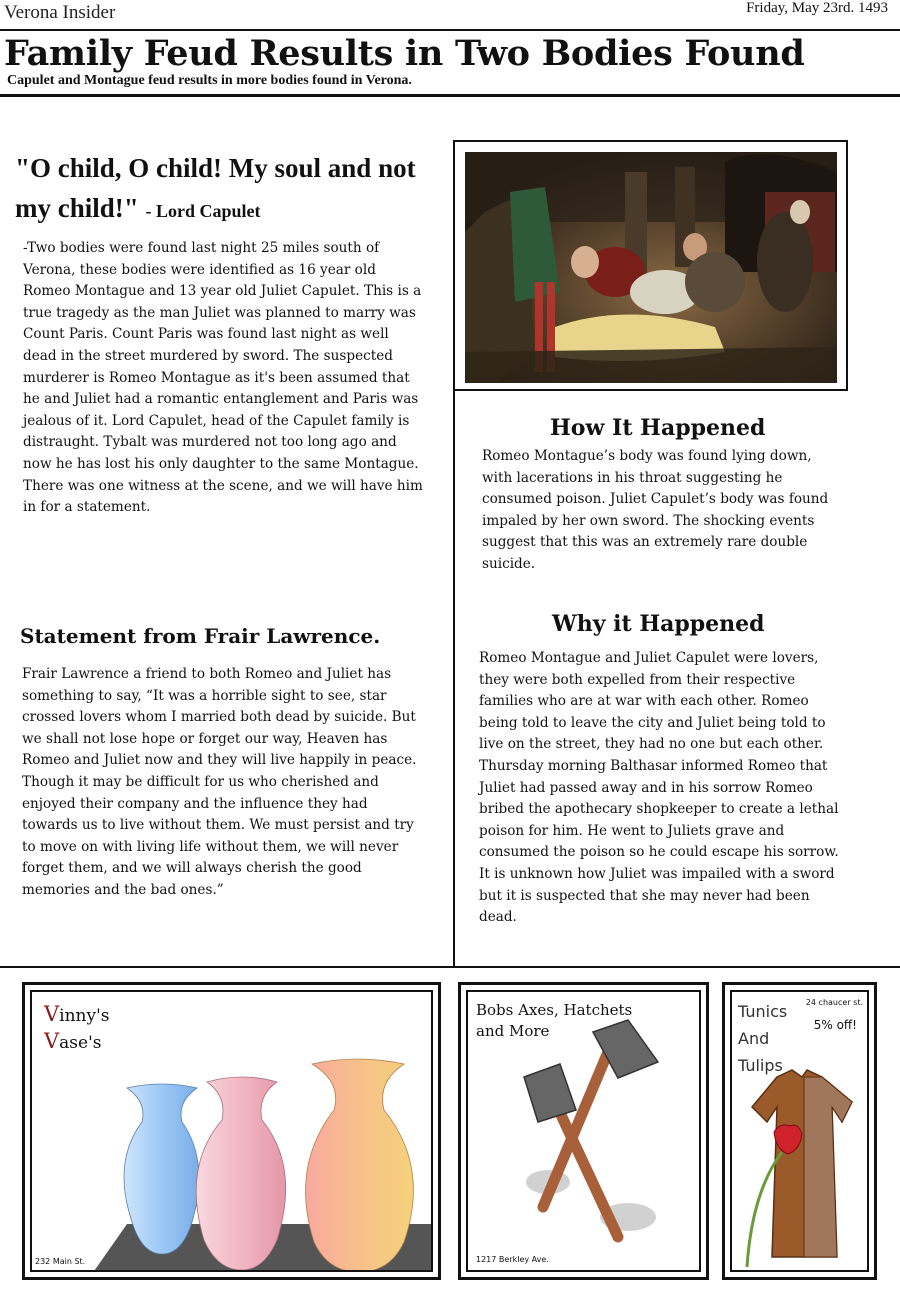  What do you see at coordinates (450, 30) in the screenshot?
I see `top-rule` at bounding box center [450, 30].